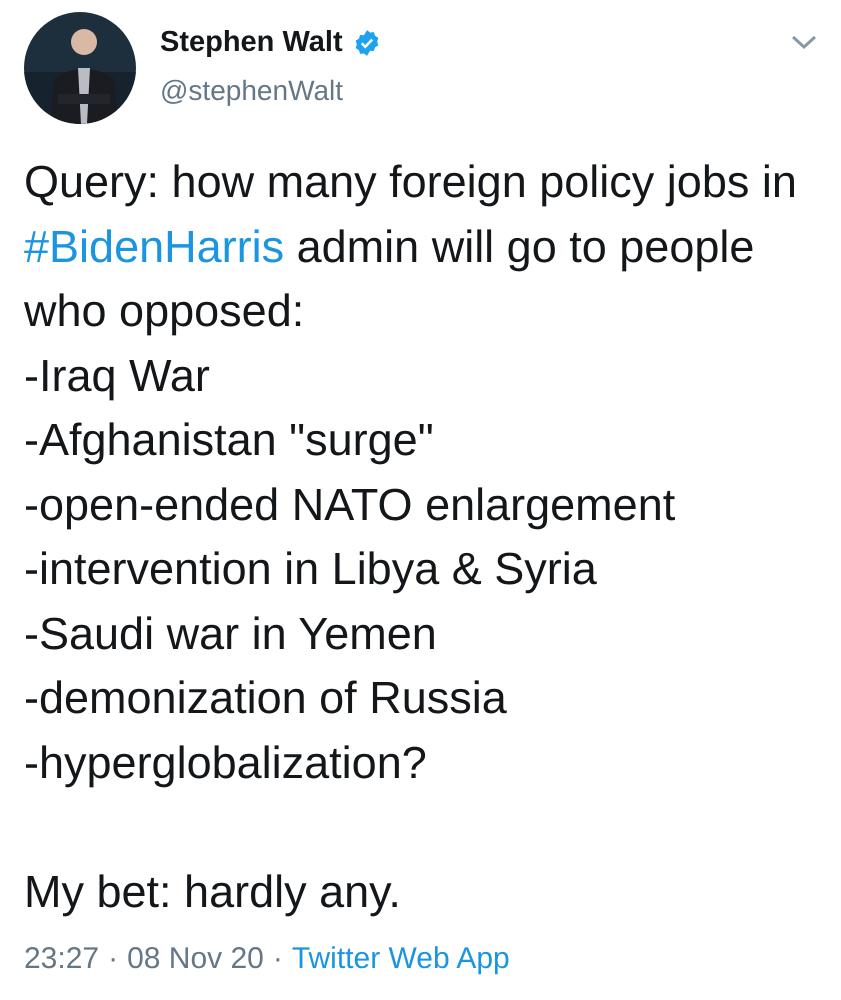 The height and width of the screenshot is (1000, 841). What do you see at coordinates (350, 505) in the screenshot?
I see `list-item: -open-ended NATO enlargement` at bounding box center [350, 505].